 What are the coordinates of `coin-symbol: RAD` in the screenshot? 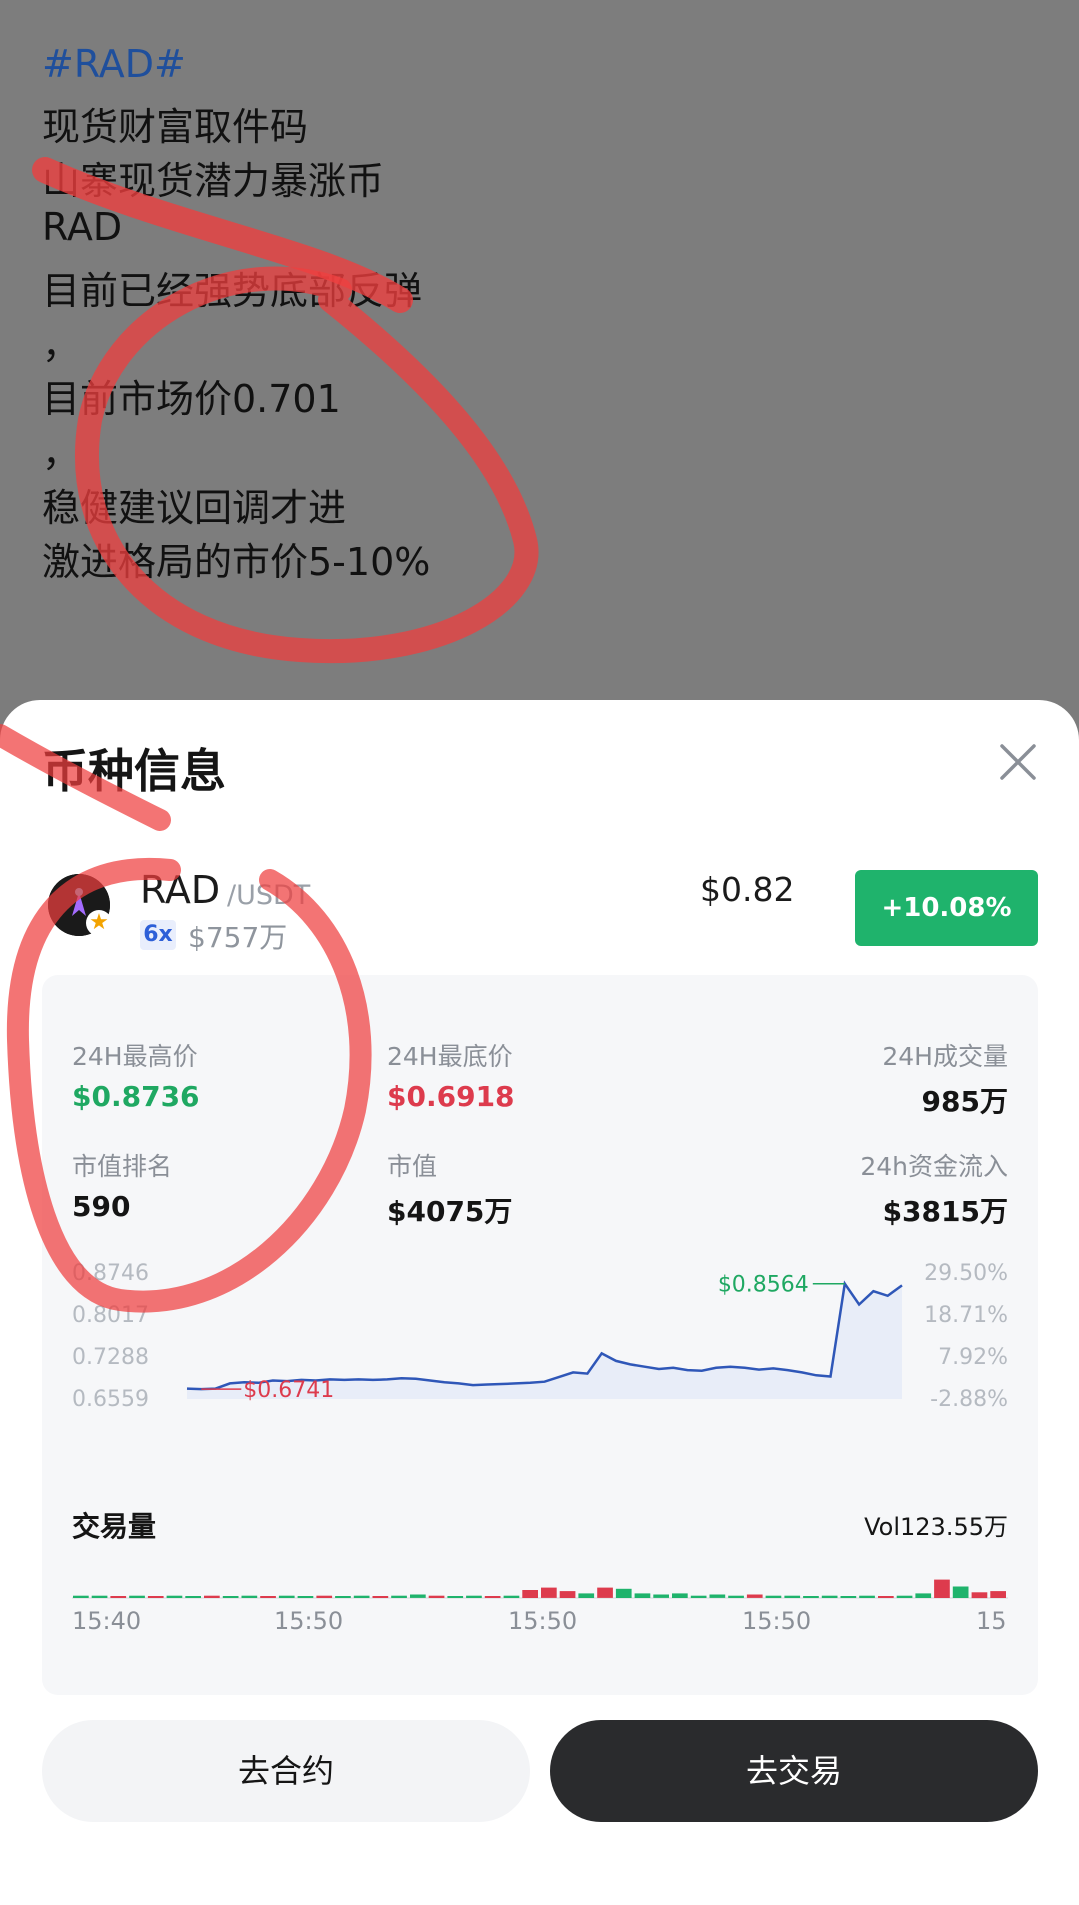 It's located at (180, 890).